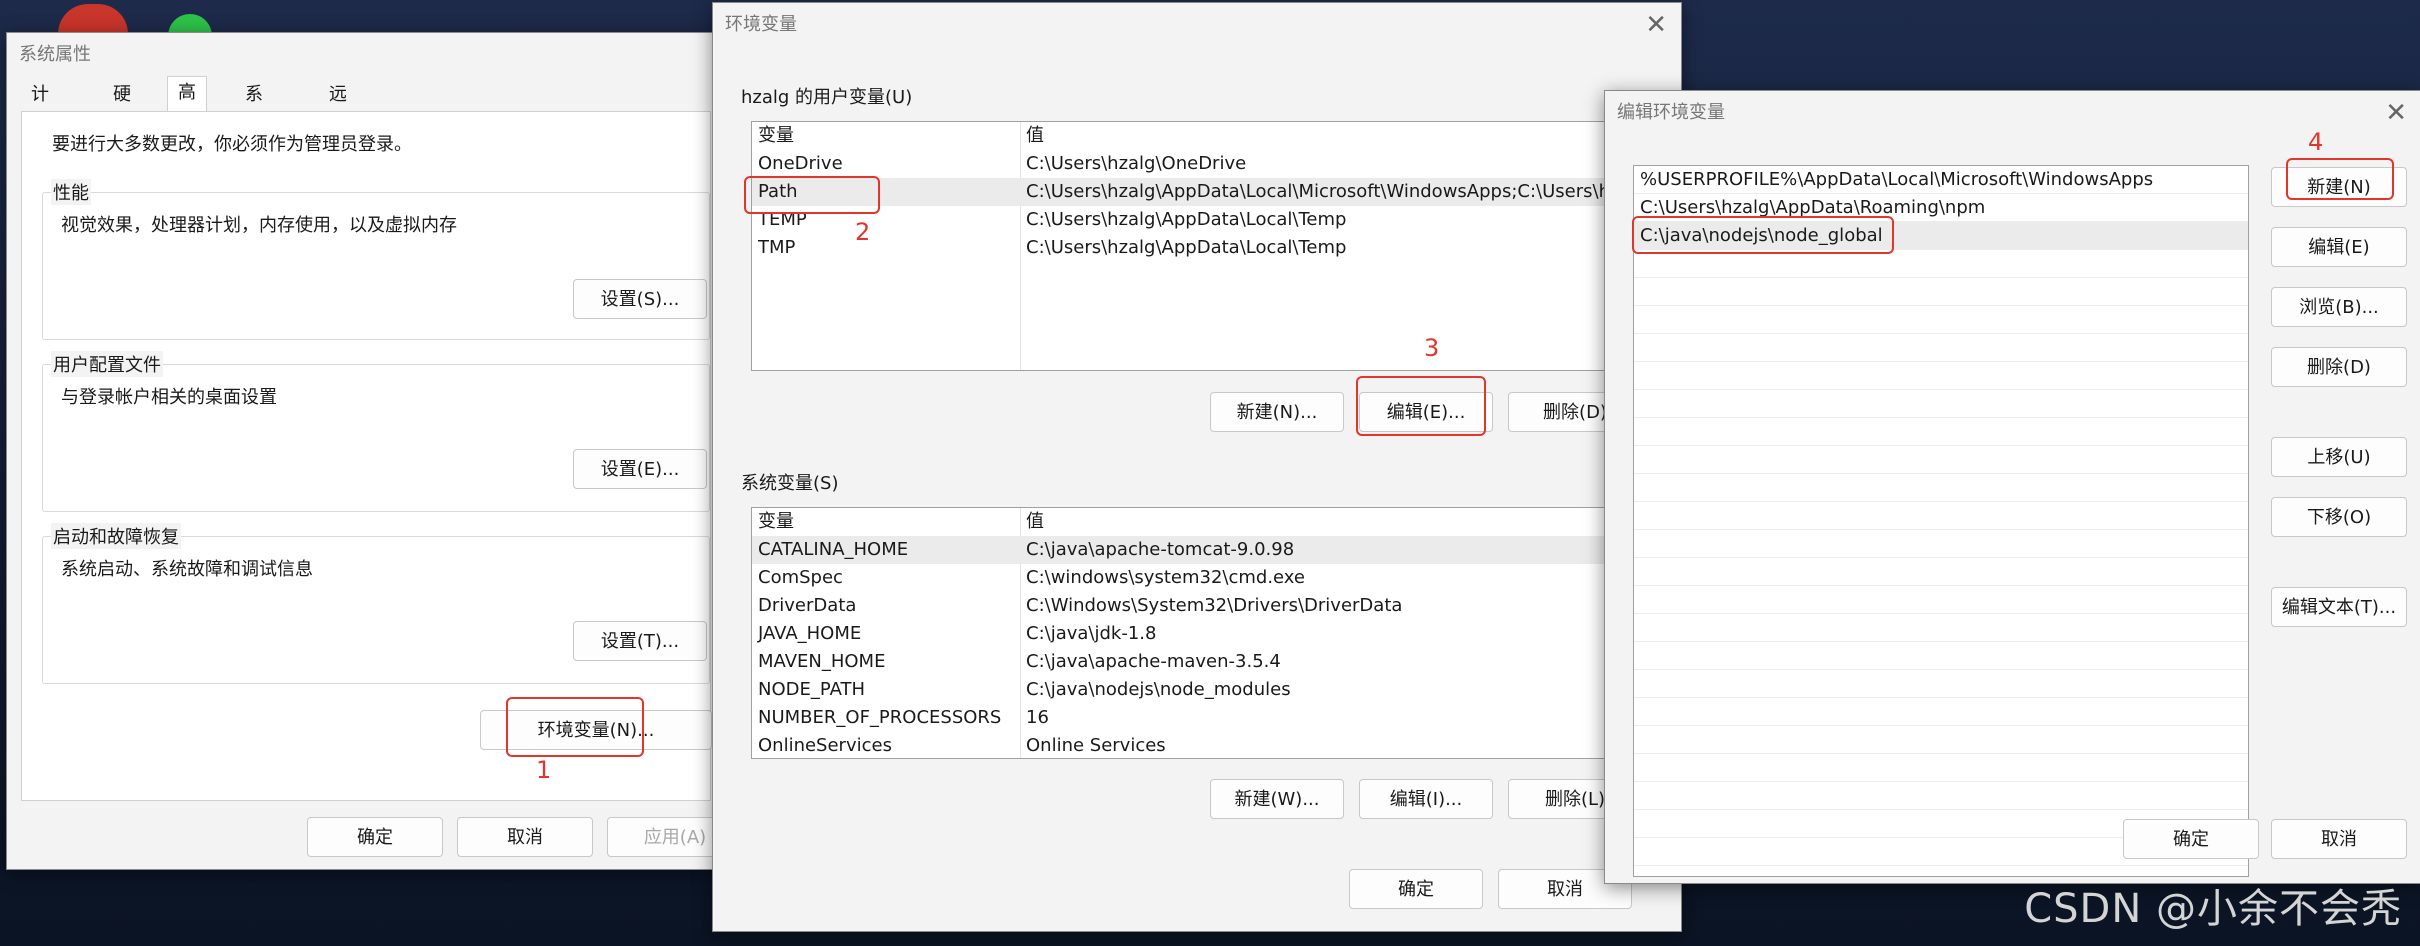 Image resolution: width=2420 pixels, height=946 pixels. Describe the element at coordinates (880, 717) in the screenshot. I see `variable-name-cell: NUMBER_OF_PROCESSORS` at that location.